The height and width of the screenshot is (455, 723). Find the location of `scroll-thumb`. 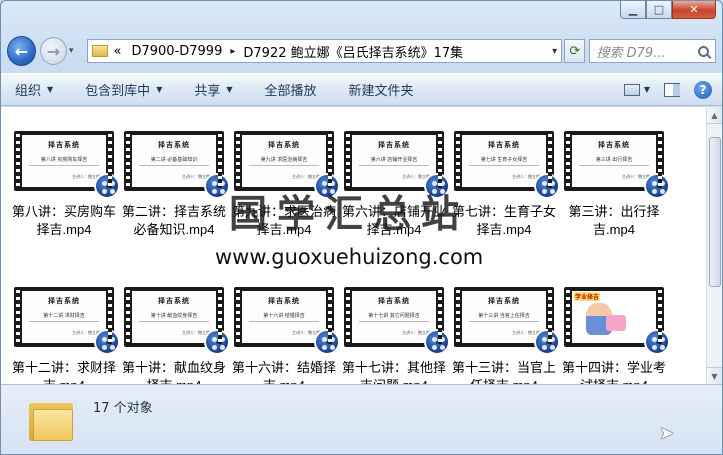

scroll-thumb is located at coordinates (715, 212).